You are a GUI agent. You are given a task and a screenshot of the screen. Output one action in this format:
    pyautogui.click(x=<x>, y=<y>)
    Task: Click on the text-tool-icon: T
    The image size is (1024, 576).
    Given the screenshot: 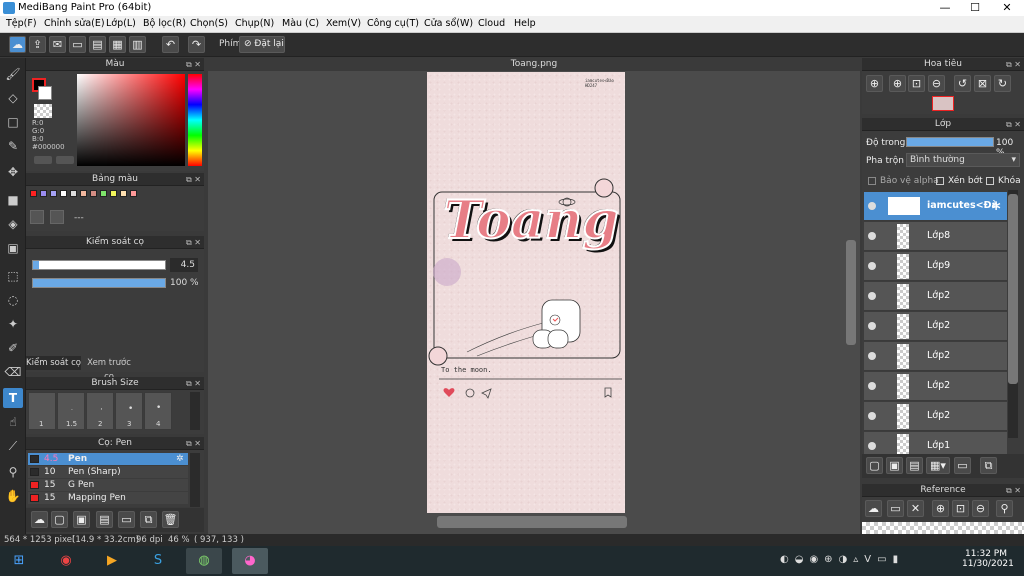 What is the action you would take?
    pyautogui.click(x=13, y=398)
    